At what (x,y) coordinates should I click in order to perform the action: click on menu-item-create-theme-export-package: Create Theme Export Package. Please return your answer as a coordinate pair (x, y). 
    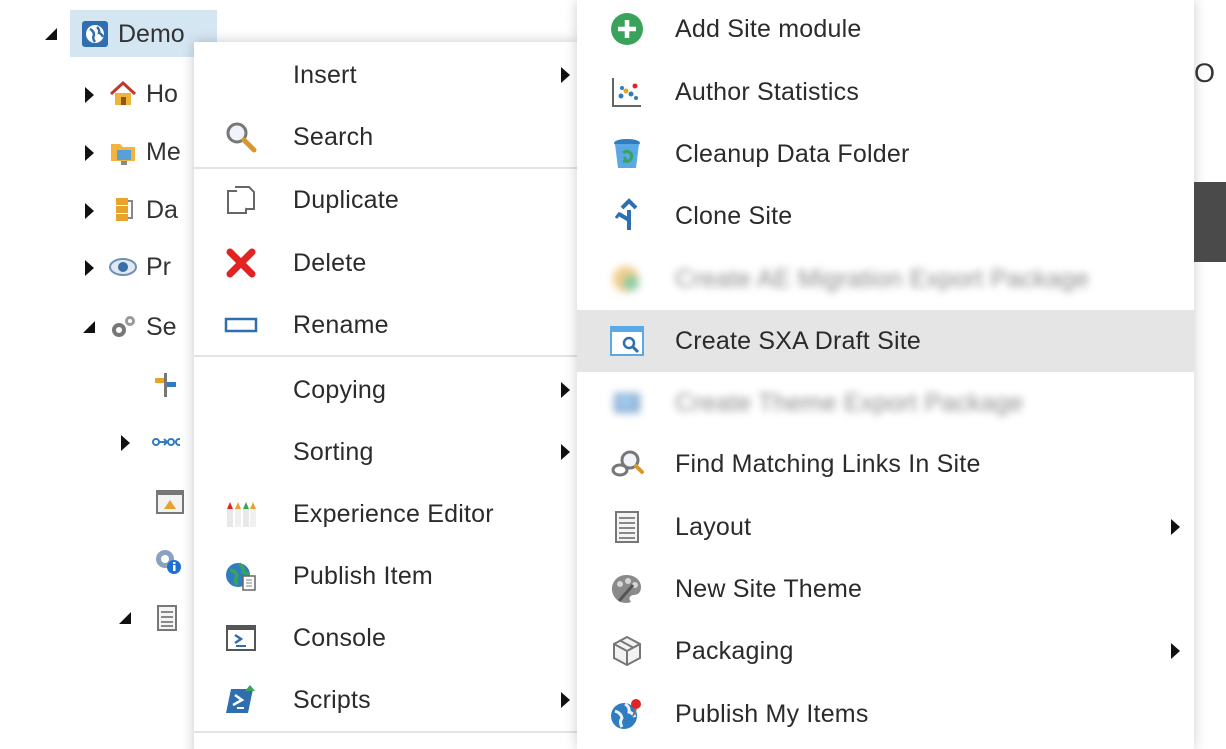
    Looking at the image, I should click on (885, 403).